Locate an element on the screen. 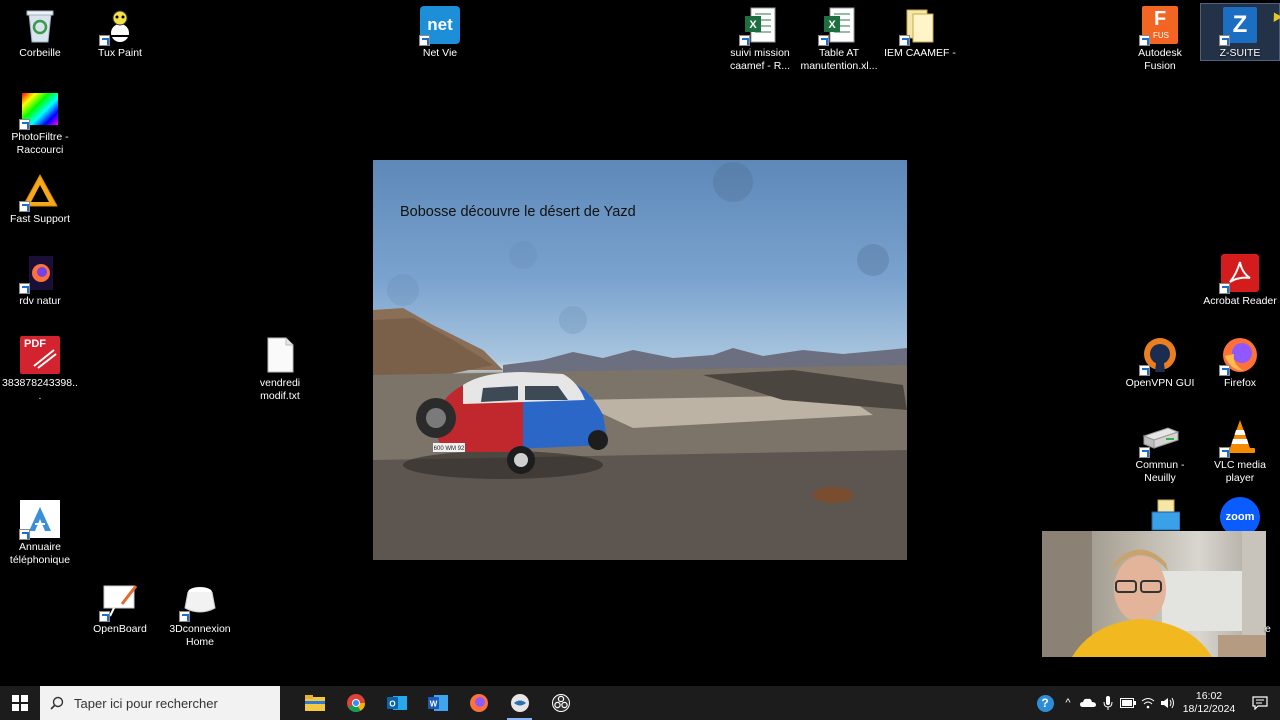 This screenshot has height=720, width=1280. desktop-icon-z-suite: Z Z-SUITE is located at coordinates (1240, 32).